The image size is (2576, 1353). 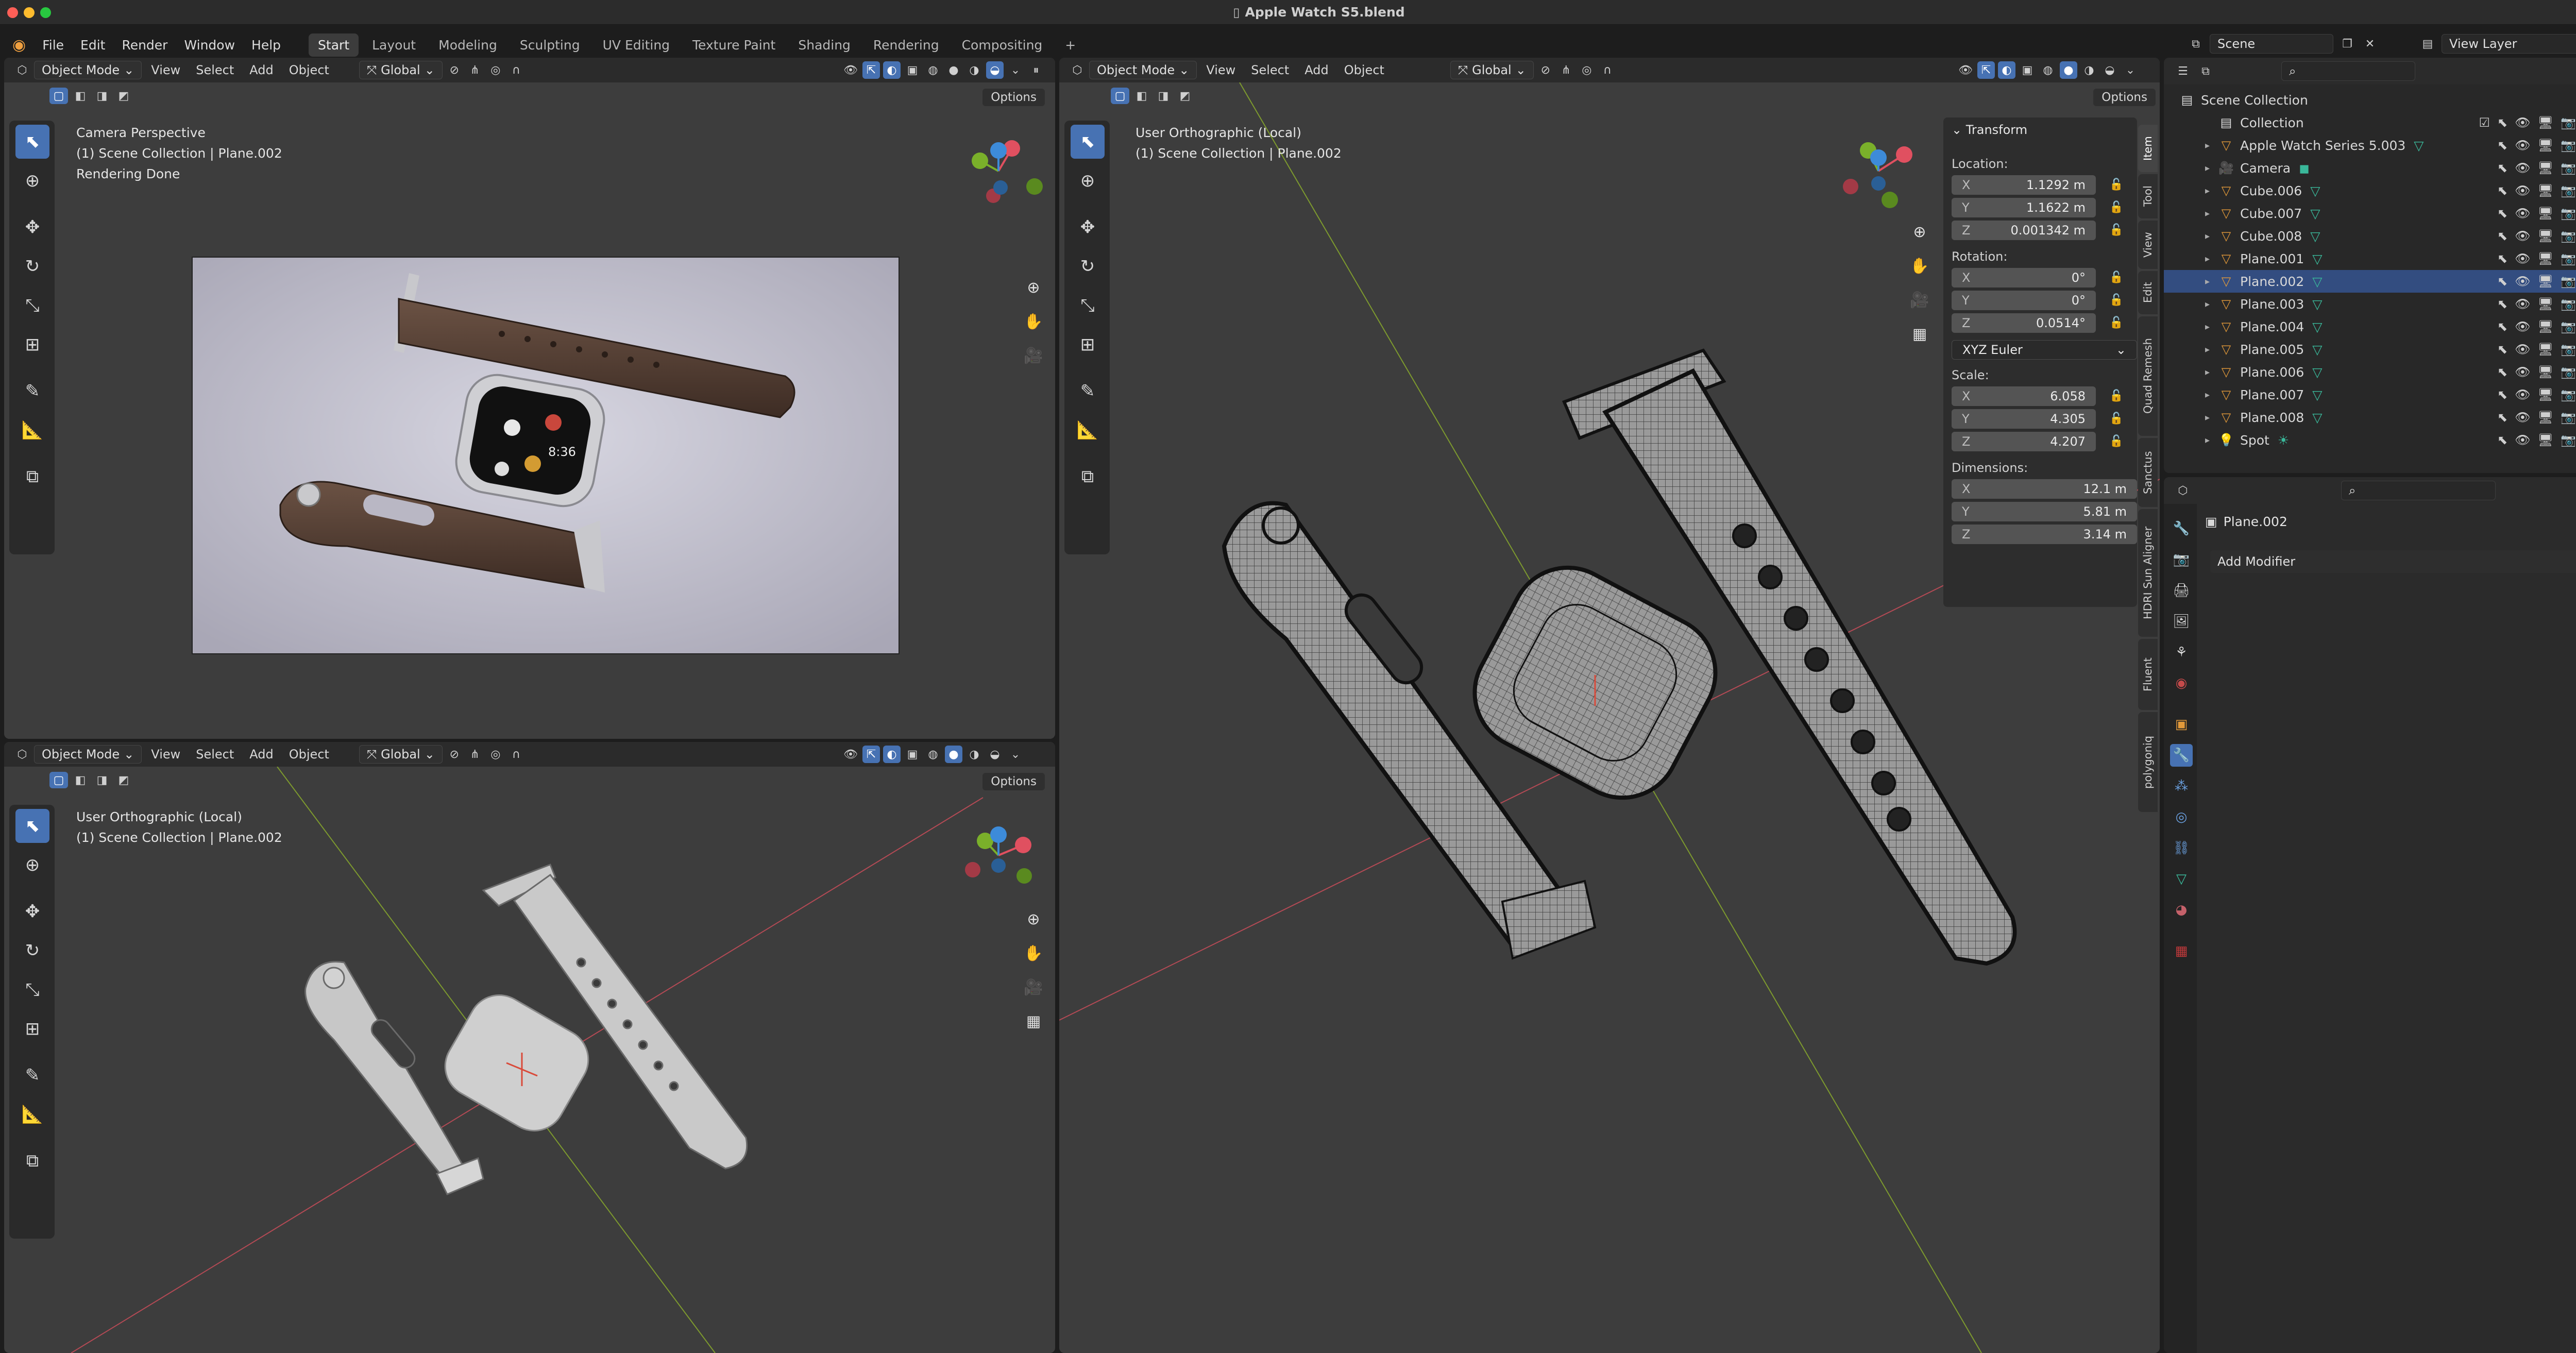 I want to click on sidebar-tab-hdri-sun-aligner: HDRI Sun Aligner, so click(x=2148, y=573).